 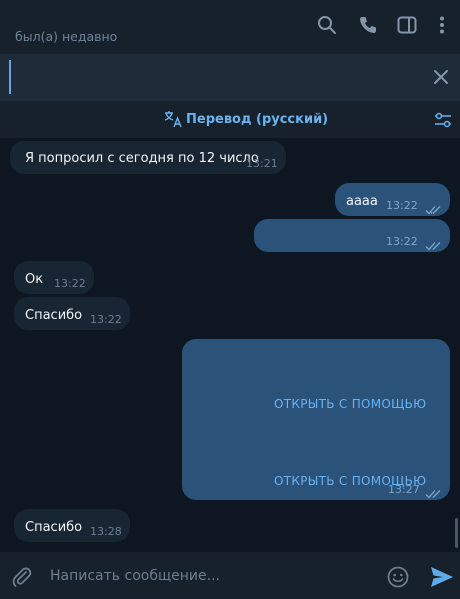 What do you see at coordinates (216, 77) in the screenshot?
I see `message-search-input` at bounding box center [216, 77].